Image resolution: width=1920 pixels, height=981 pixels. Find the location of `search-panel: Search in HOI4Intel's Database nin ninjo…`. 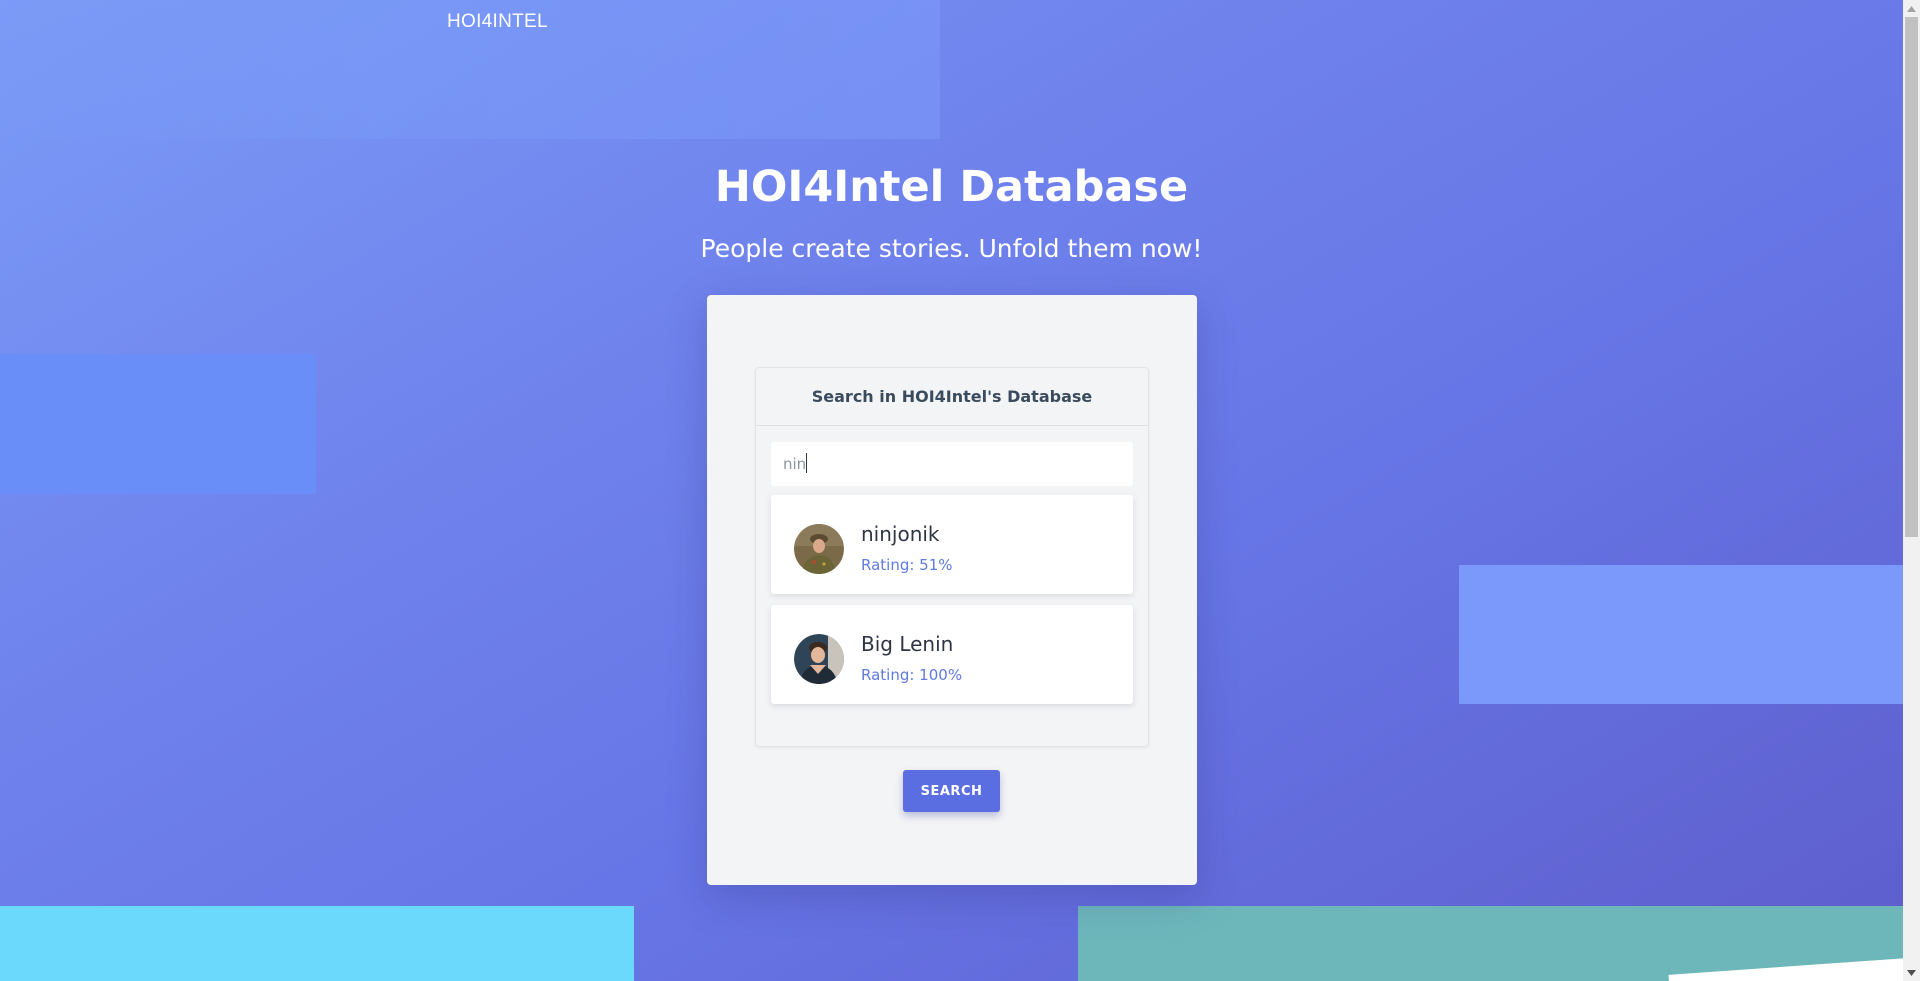

search-panel: Search in HOI4Intel's Database nin ninjo… is located at coordinates (952, 557).